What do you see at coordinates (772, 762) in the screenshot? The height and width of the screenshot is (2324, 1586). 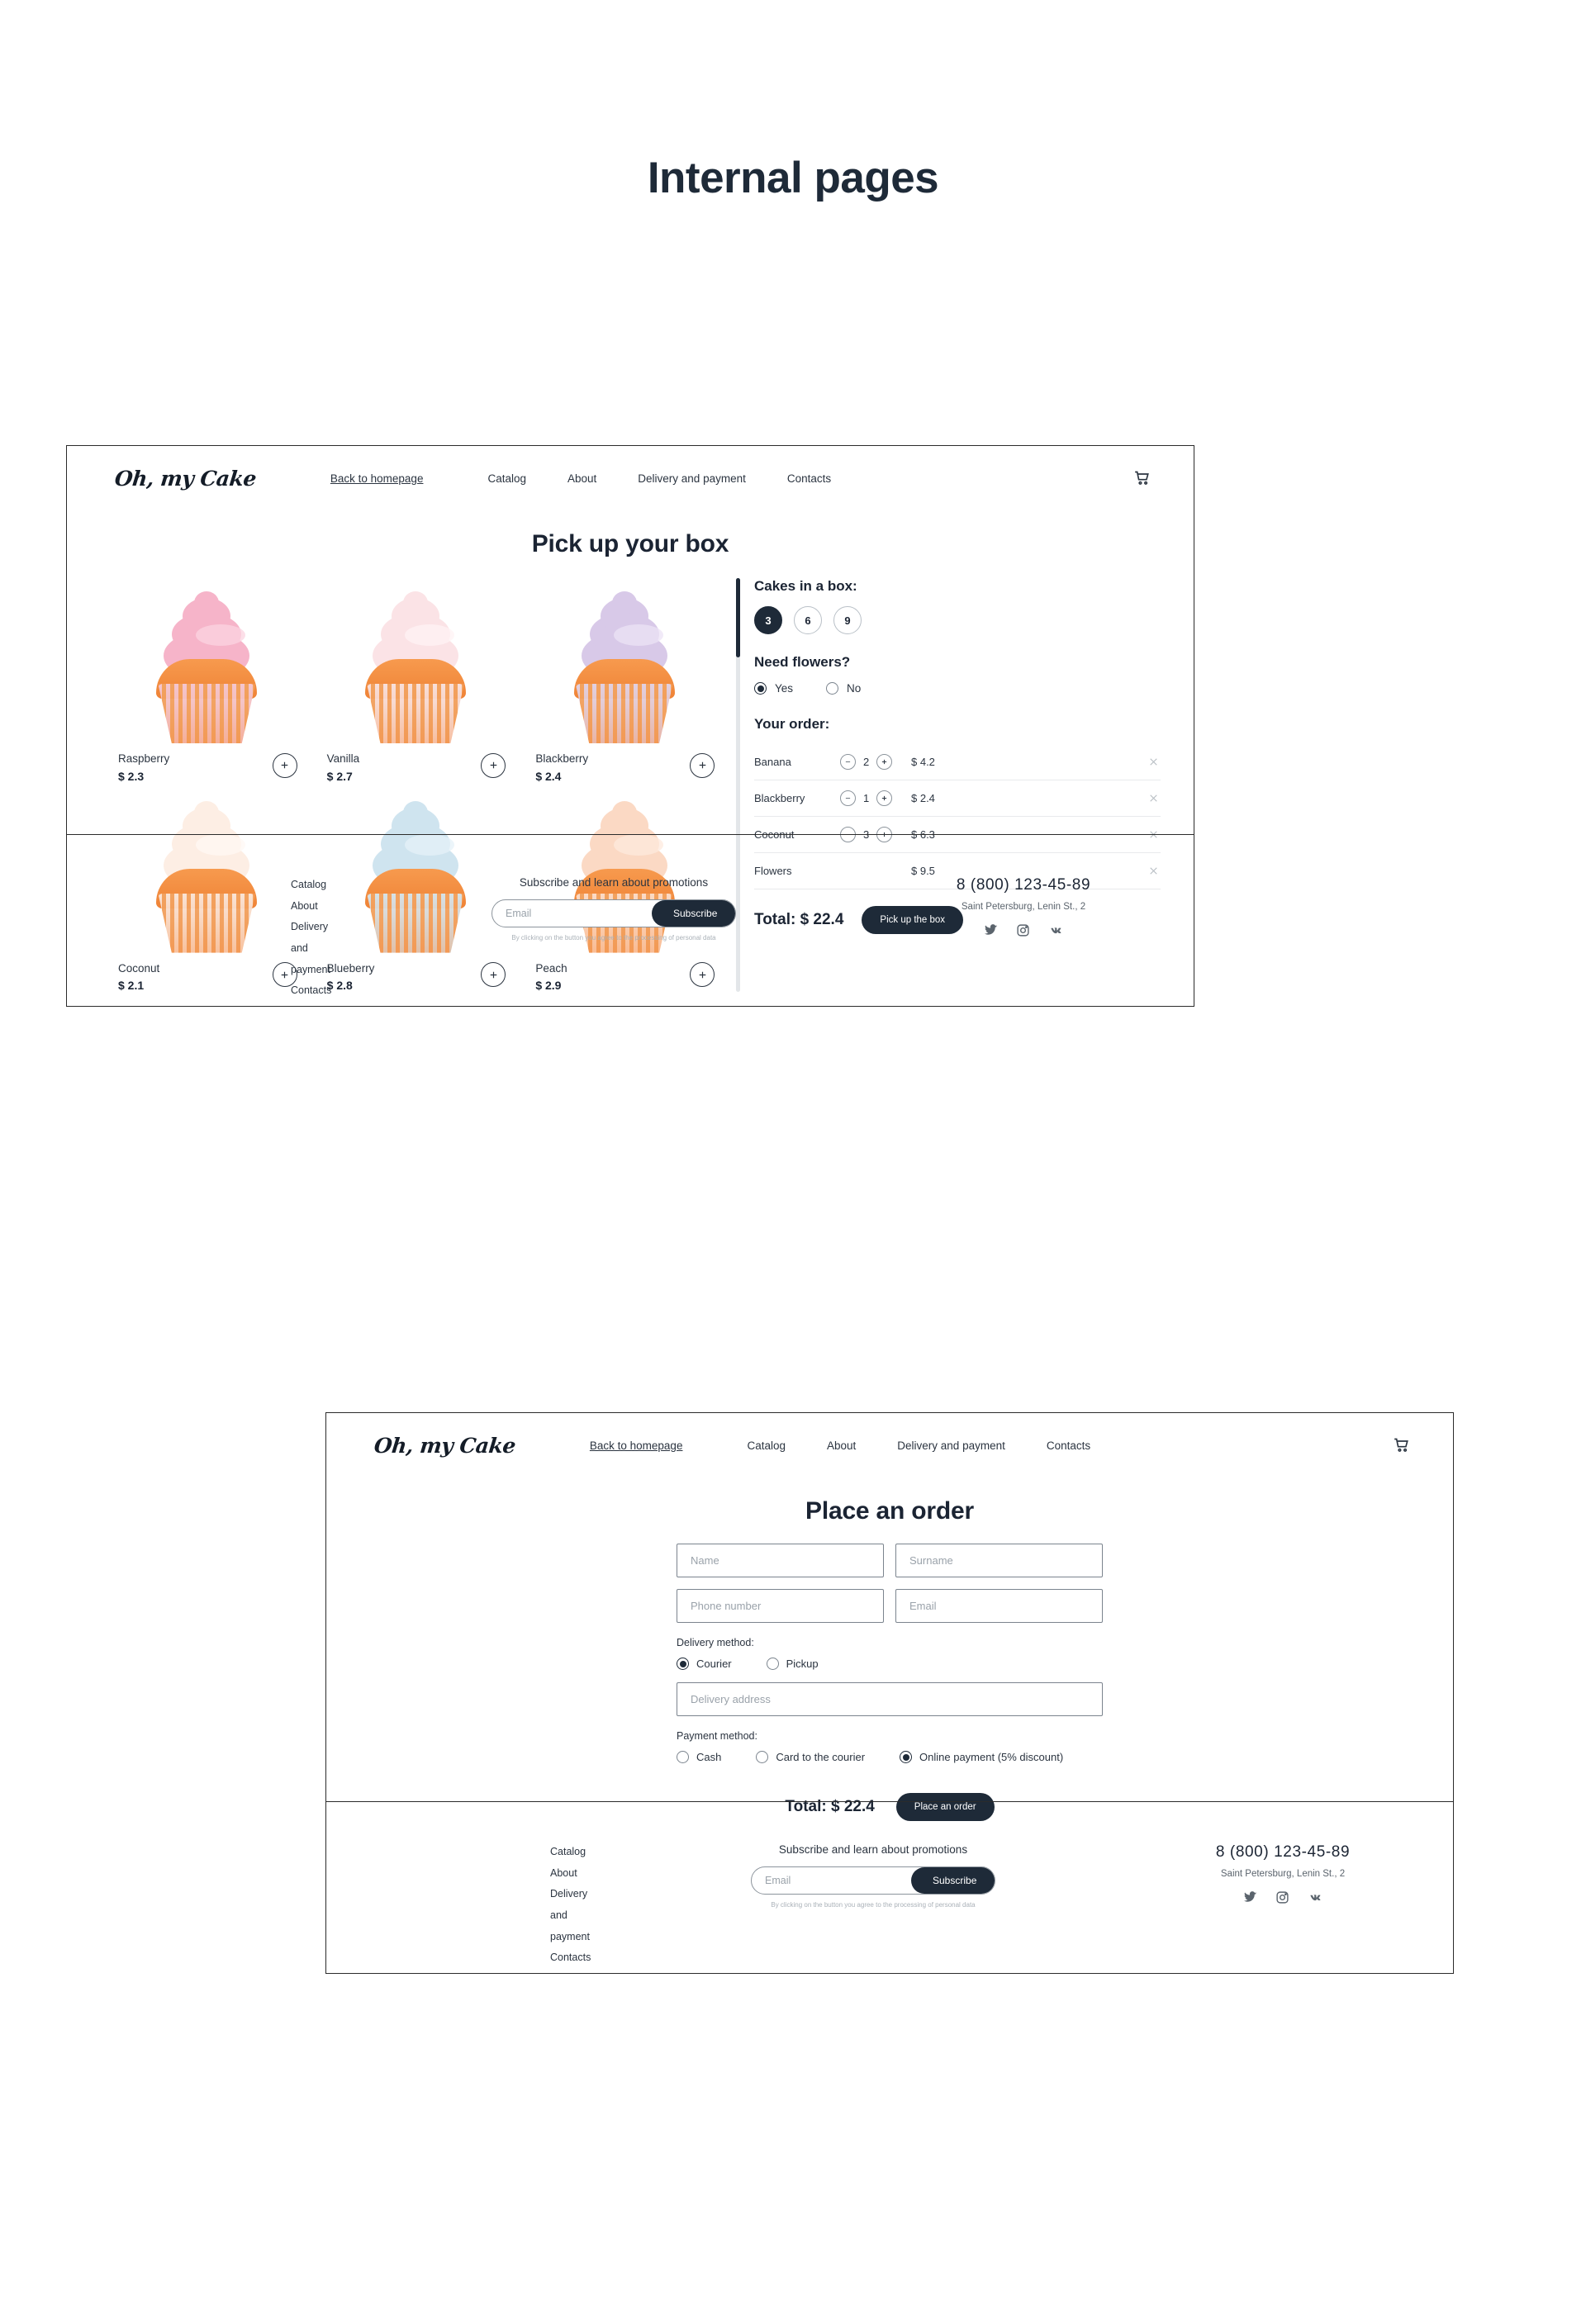 I see `order-item-name: Banana` at bounding box center [772, 762].